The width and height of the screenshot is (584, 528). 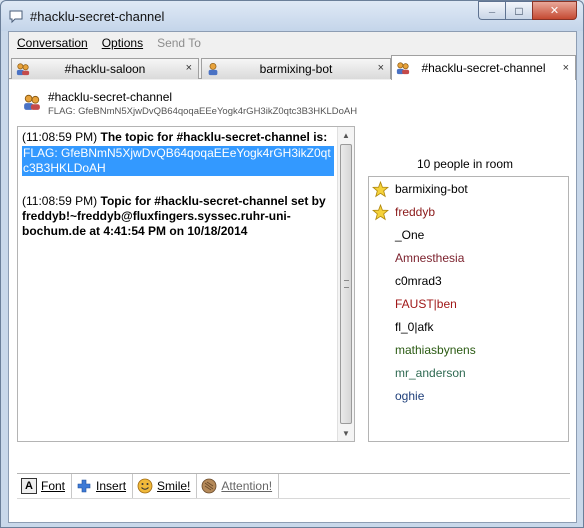 I want to click on plus-icon, so click(x=84, y=485).